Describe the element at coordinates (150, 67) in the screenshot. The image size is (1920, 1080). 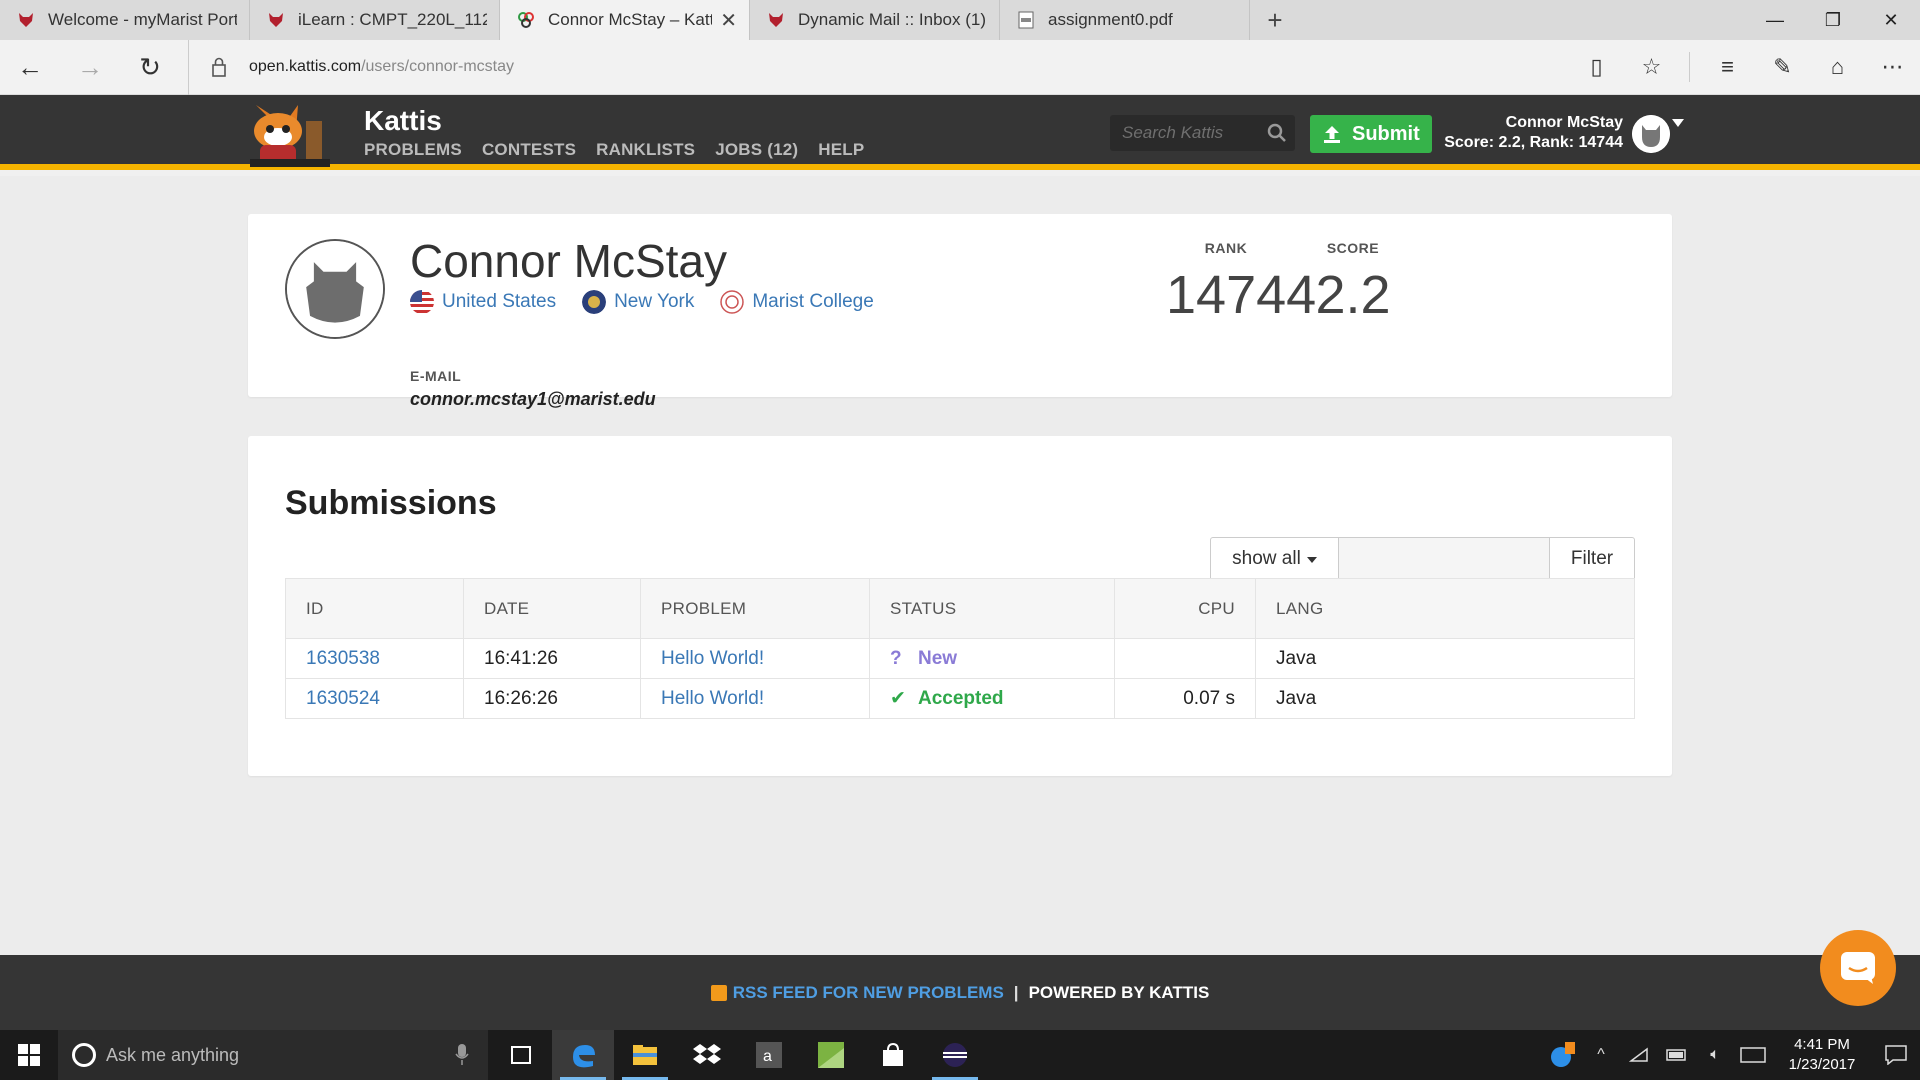
I see `refresh-icon: ↻` at that location.